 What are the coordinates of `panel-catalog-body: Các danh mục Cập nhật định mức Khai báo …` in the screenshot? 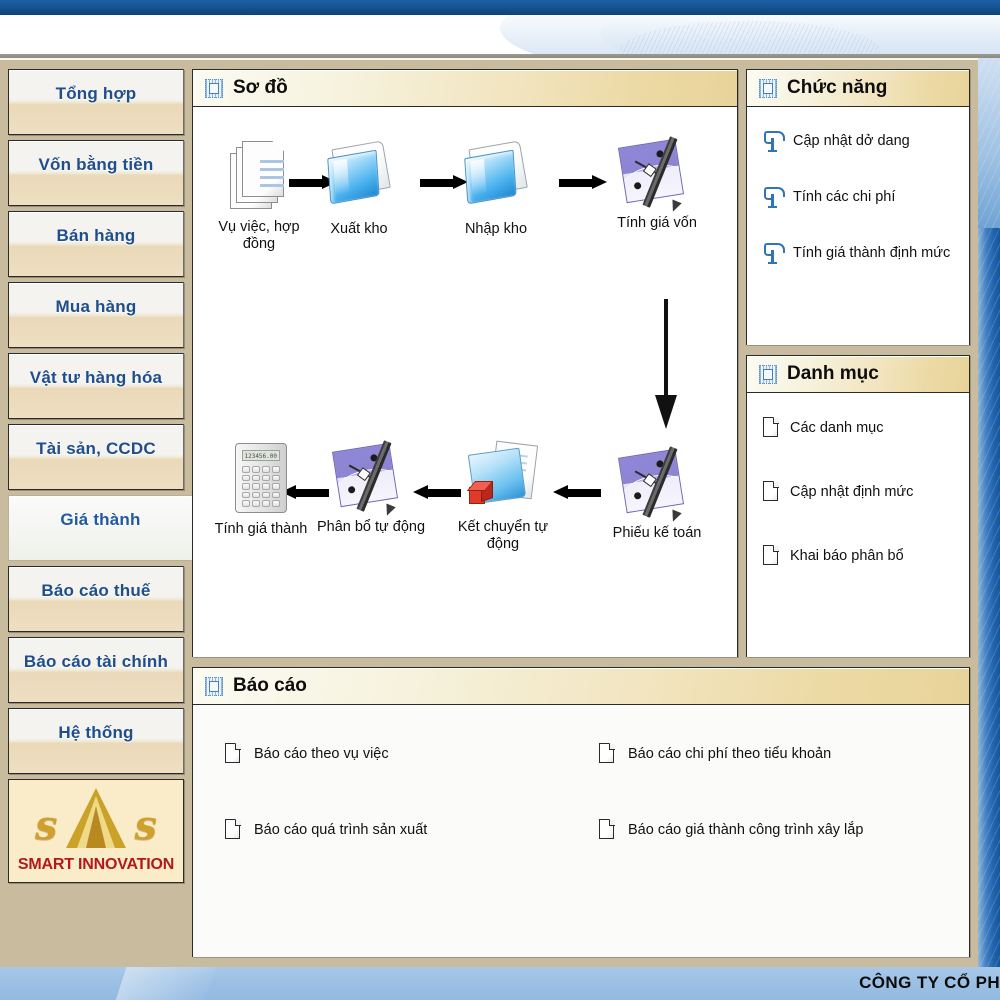 It's located at (858, 525).